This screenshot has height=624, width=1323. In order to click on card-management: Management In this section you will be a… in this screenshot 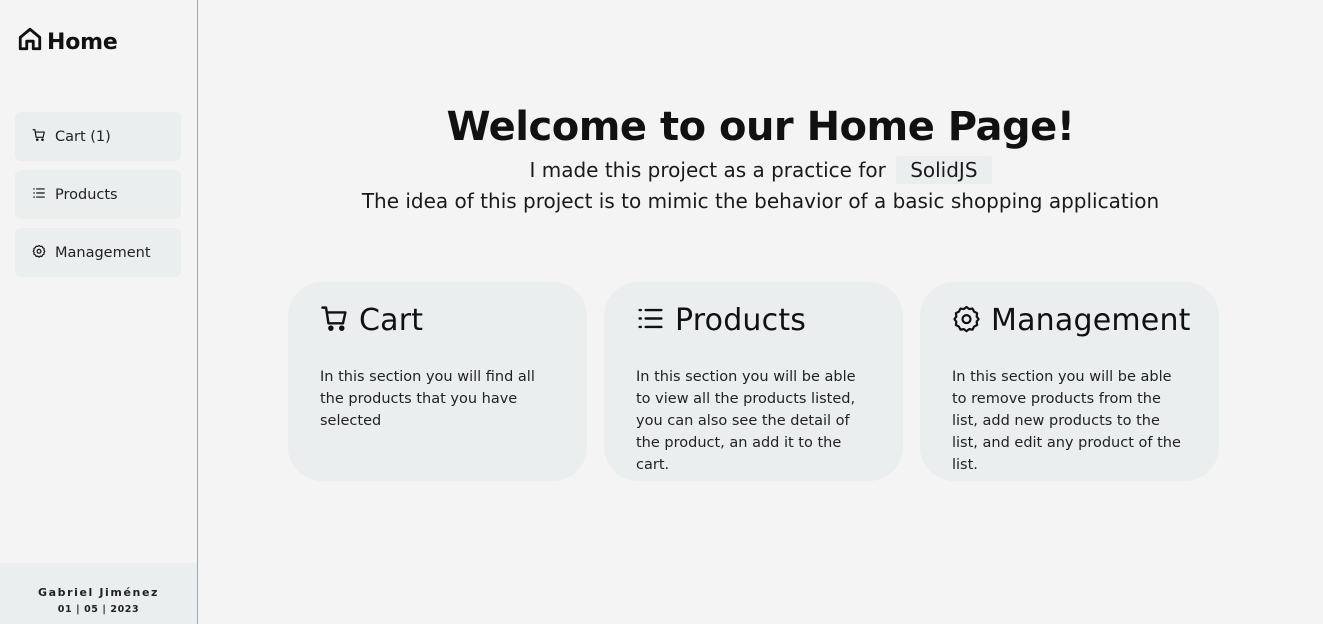, I will do `click(1069, 381)`.